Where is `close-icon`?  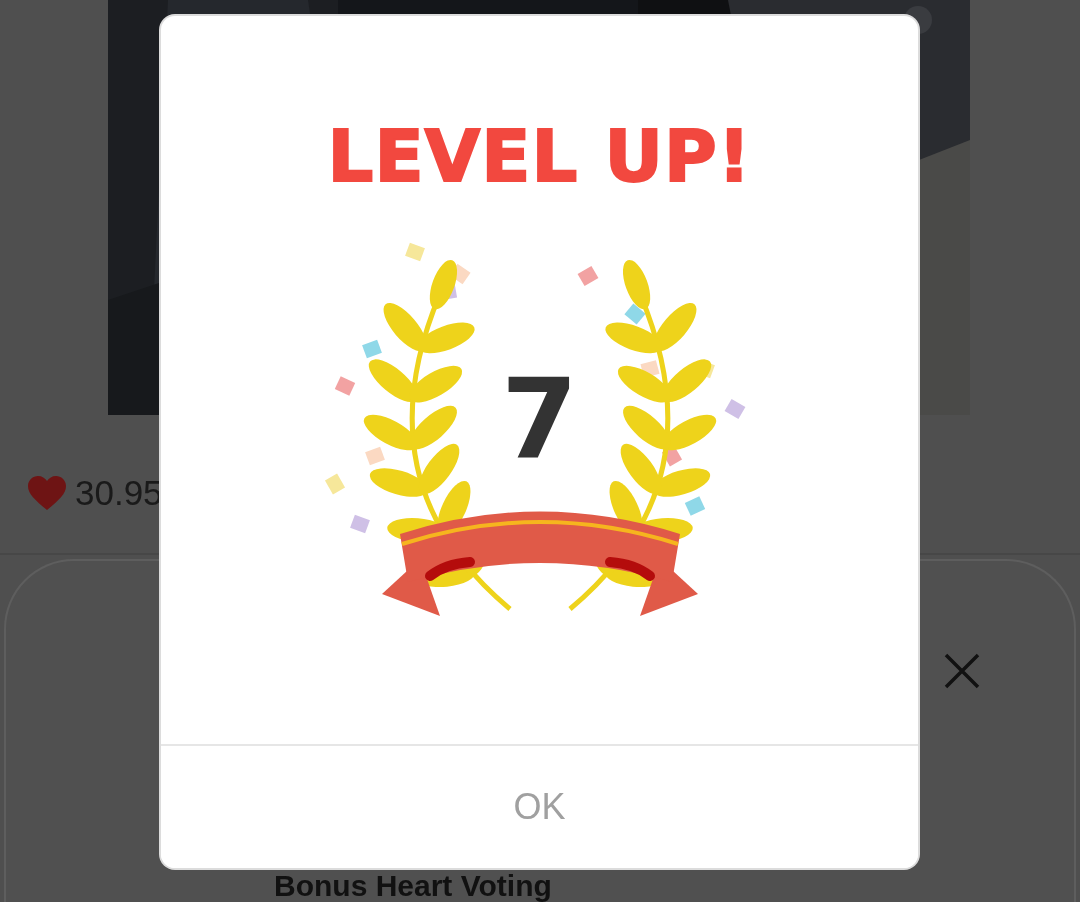 close-icon is located at coordinates (962, 671).